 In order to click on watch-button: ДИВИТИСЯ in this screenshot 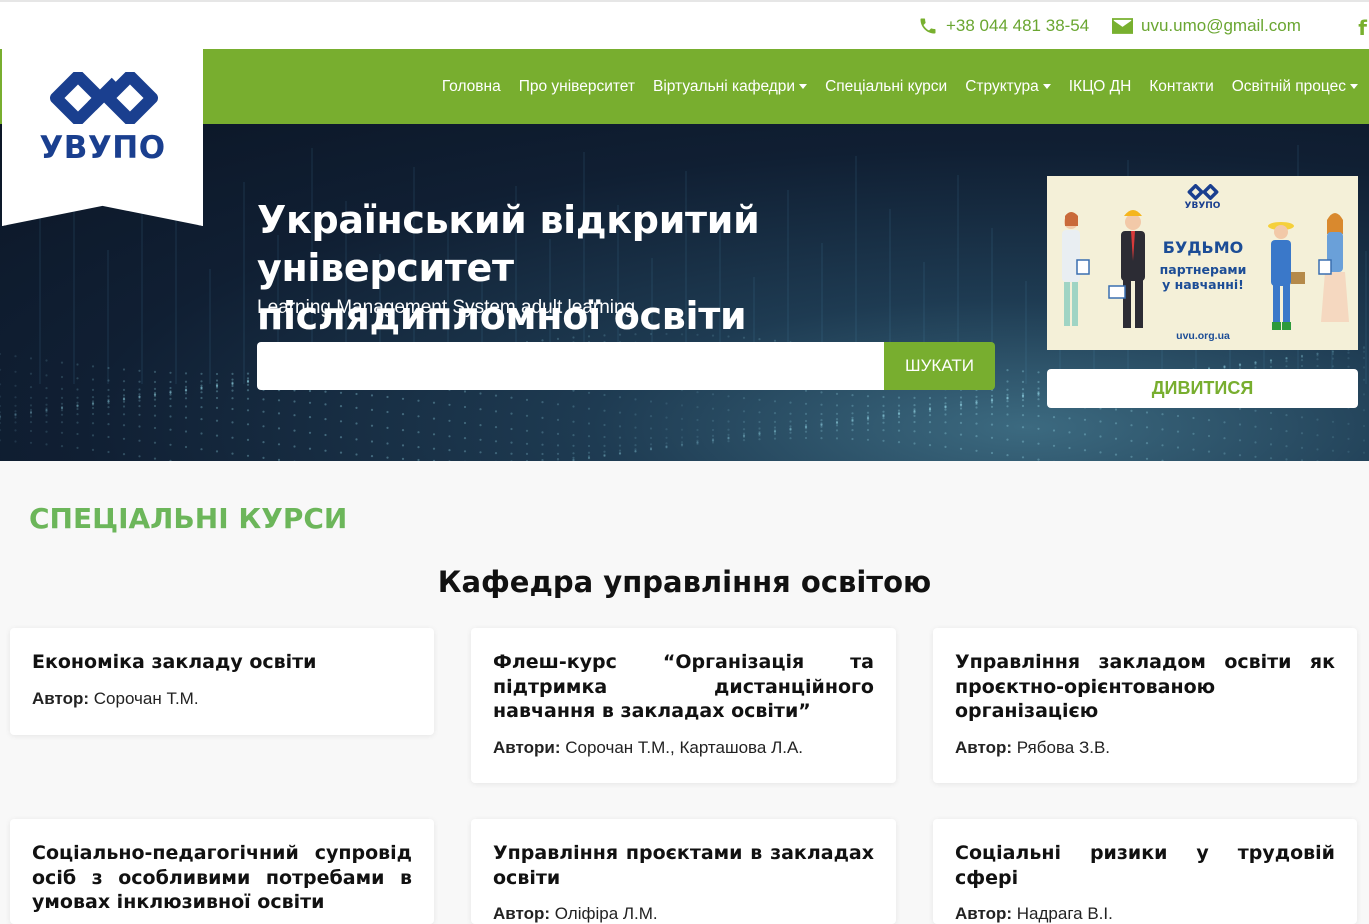, I will do `click(1202, 388)`.